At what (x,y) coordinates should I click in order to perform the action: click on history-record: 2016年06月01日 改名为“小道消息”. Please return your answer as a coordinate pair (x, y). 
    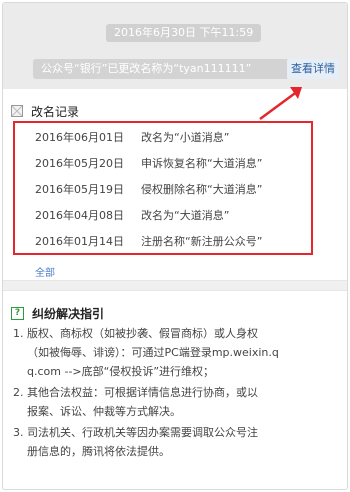
    Looking at the image, I should click on (132, 137).